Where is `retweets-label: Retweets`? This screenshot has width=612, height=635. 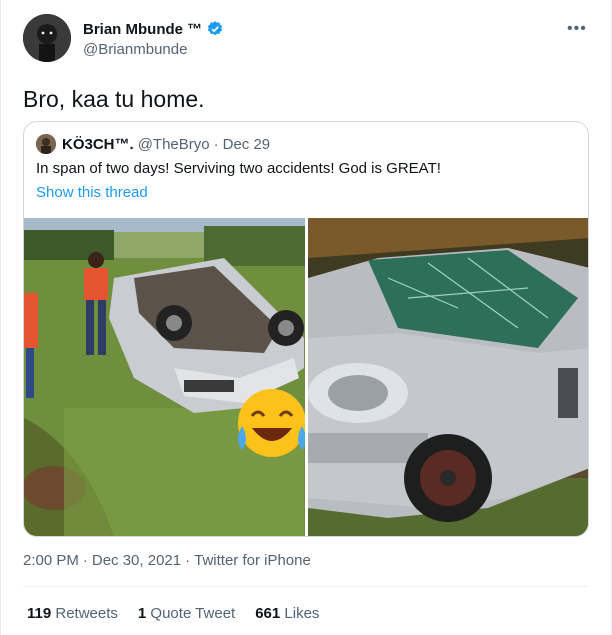 retweets-label: Retweets is located at coordinates (86, 613).